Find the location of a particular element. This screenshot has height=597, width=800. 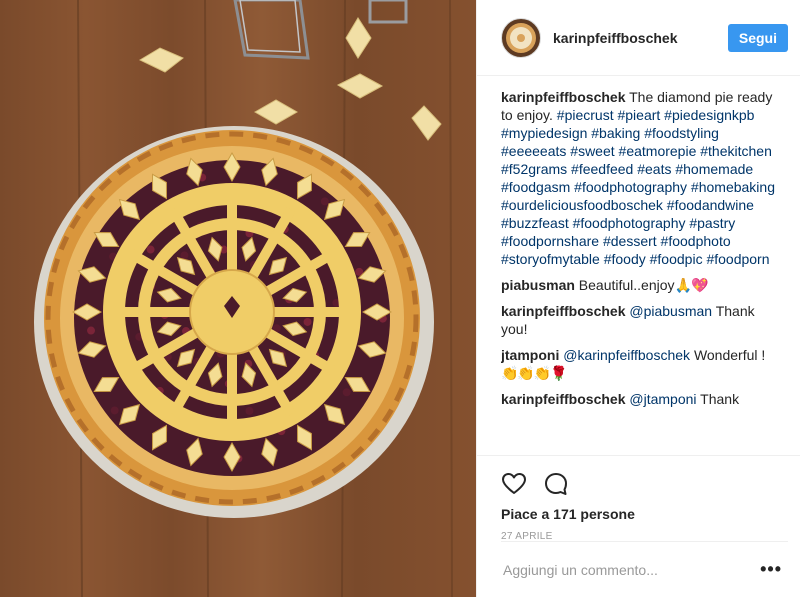

comment-text: Thank is located at coordinates (720, 399).